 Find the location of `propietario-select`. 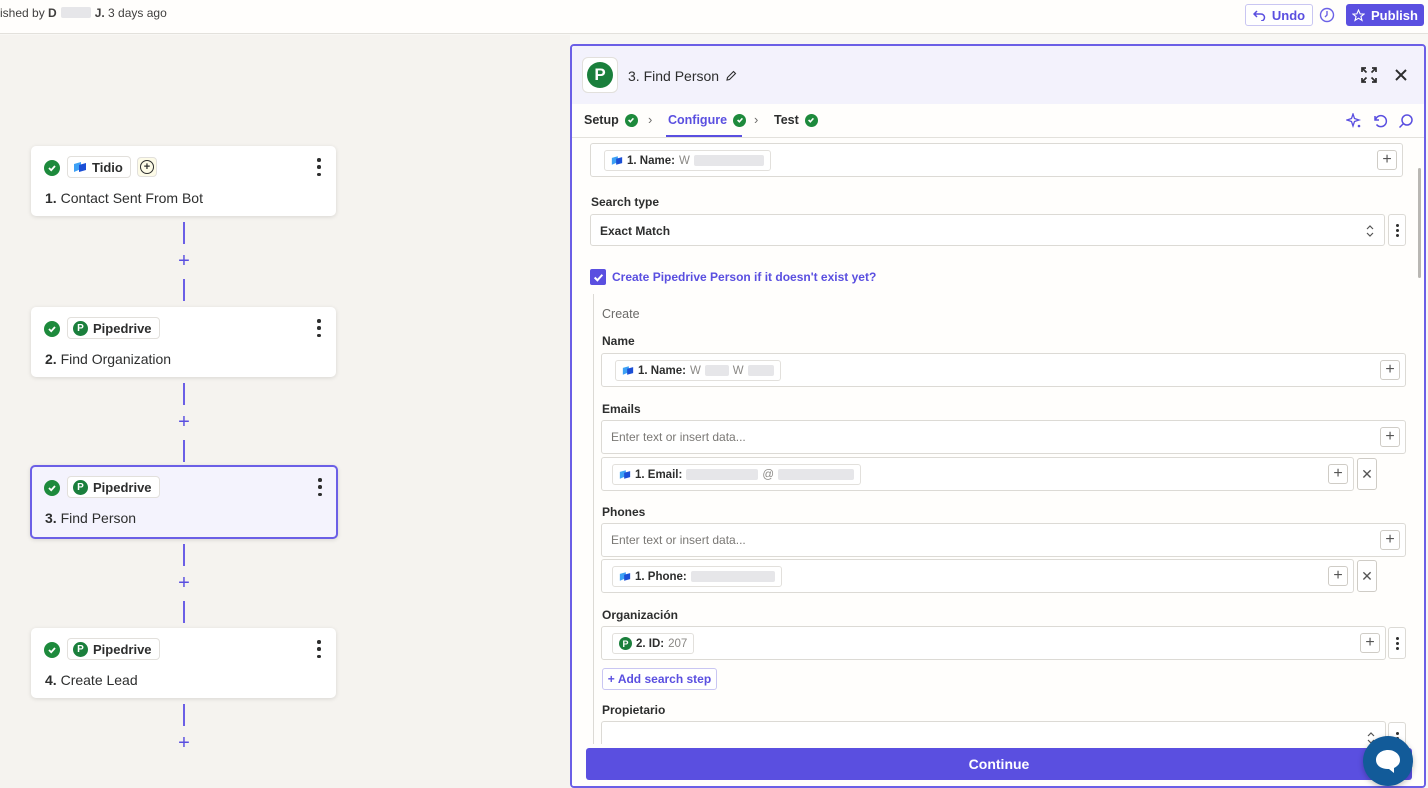

propietario-select is located at coordinates (993, 732).